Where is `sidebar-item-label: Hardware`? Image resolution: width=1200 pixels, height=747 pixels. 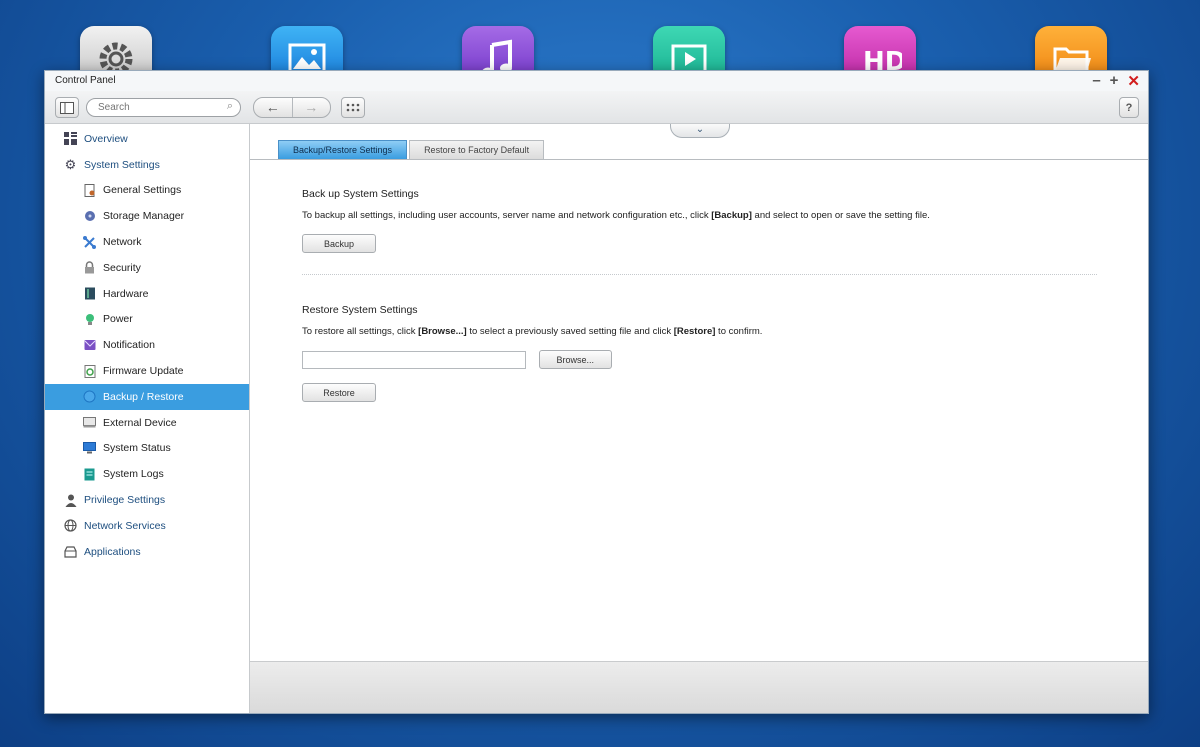
sidebar-item-label: Hardware is located at coordinates (126, 293).